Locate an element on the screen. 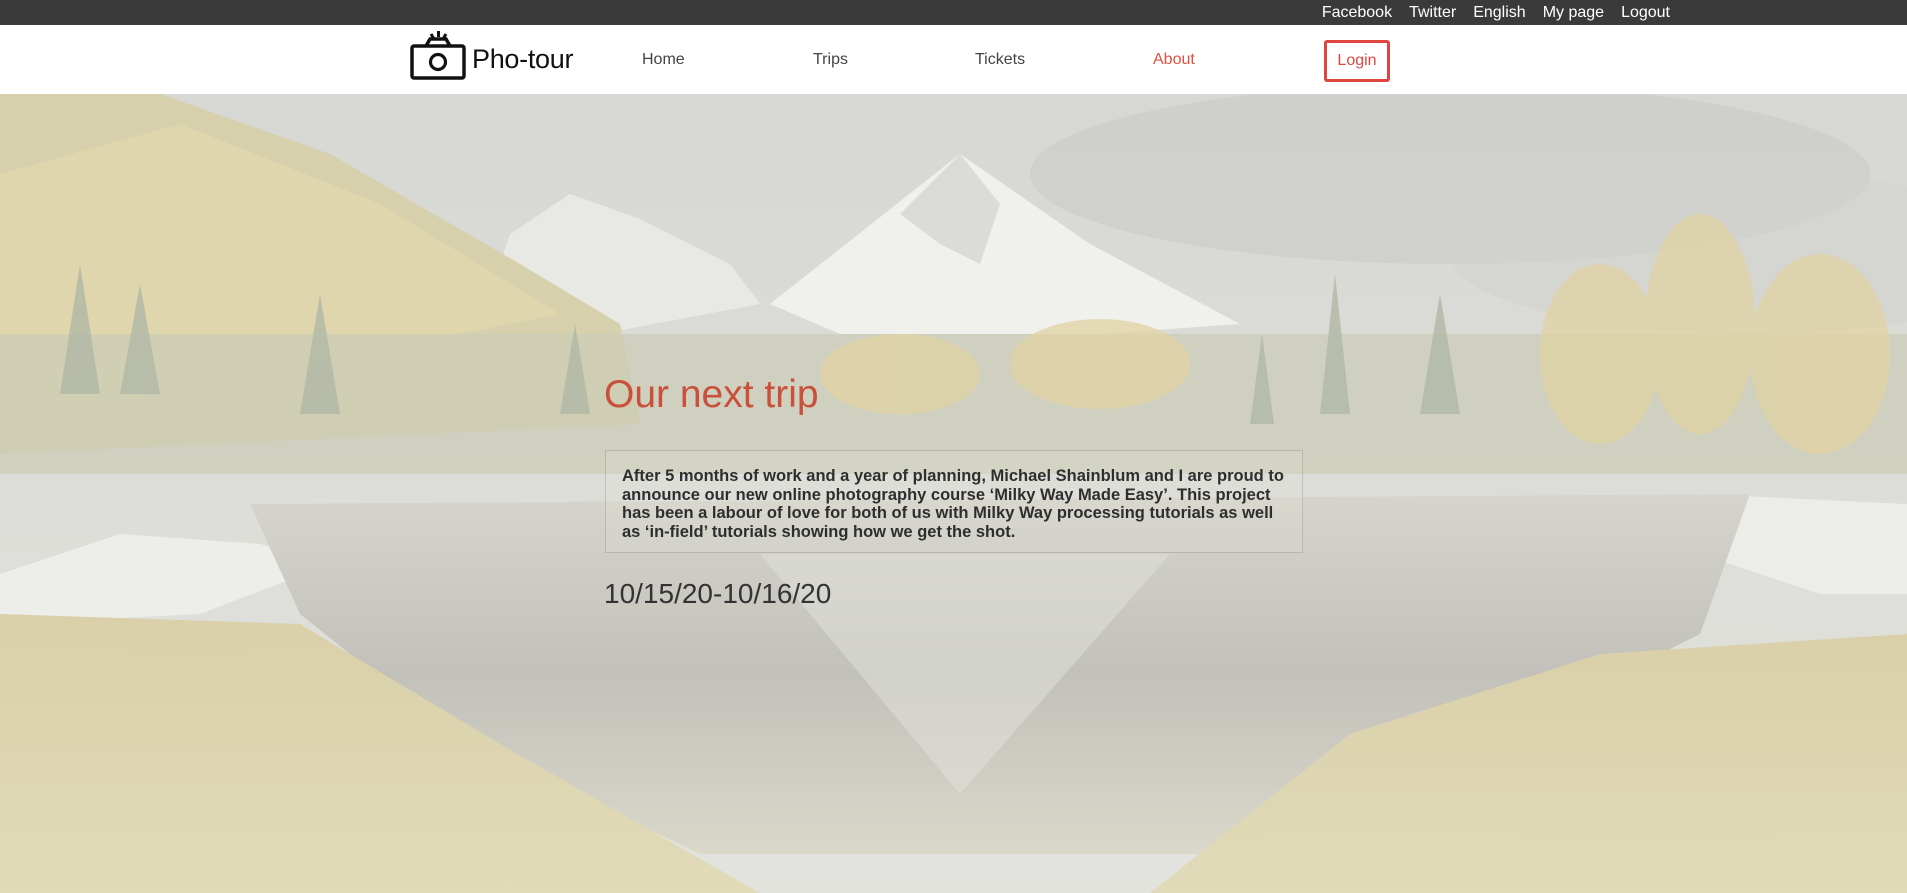 This screenshot has height=893, width=1907. language-link: English is located at coordinates (1499, 12).